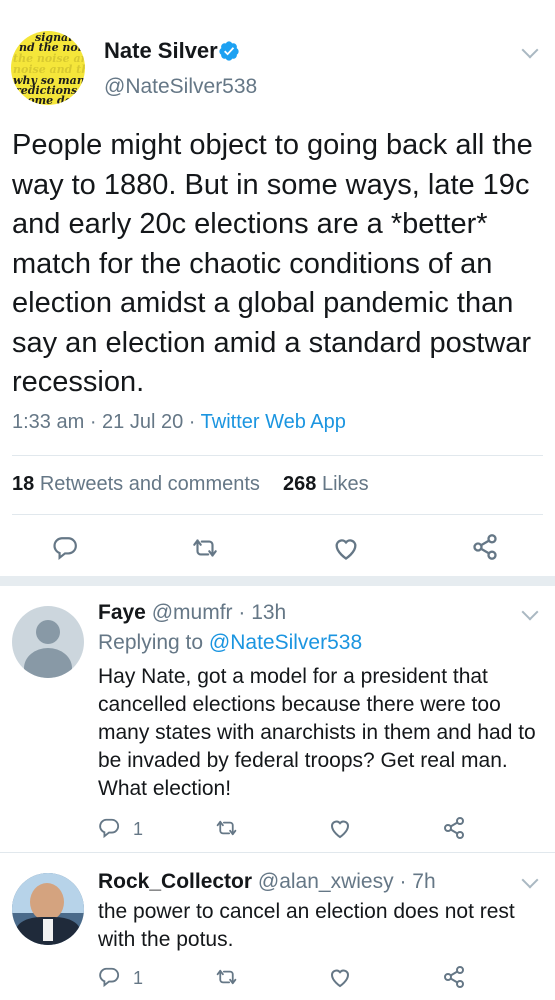  What do you see at coordinates (51, 100) in the screenshot?
I see `avatar-text-line: some don` at bounding box center [51, 100].